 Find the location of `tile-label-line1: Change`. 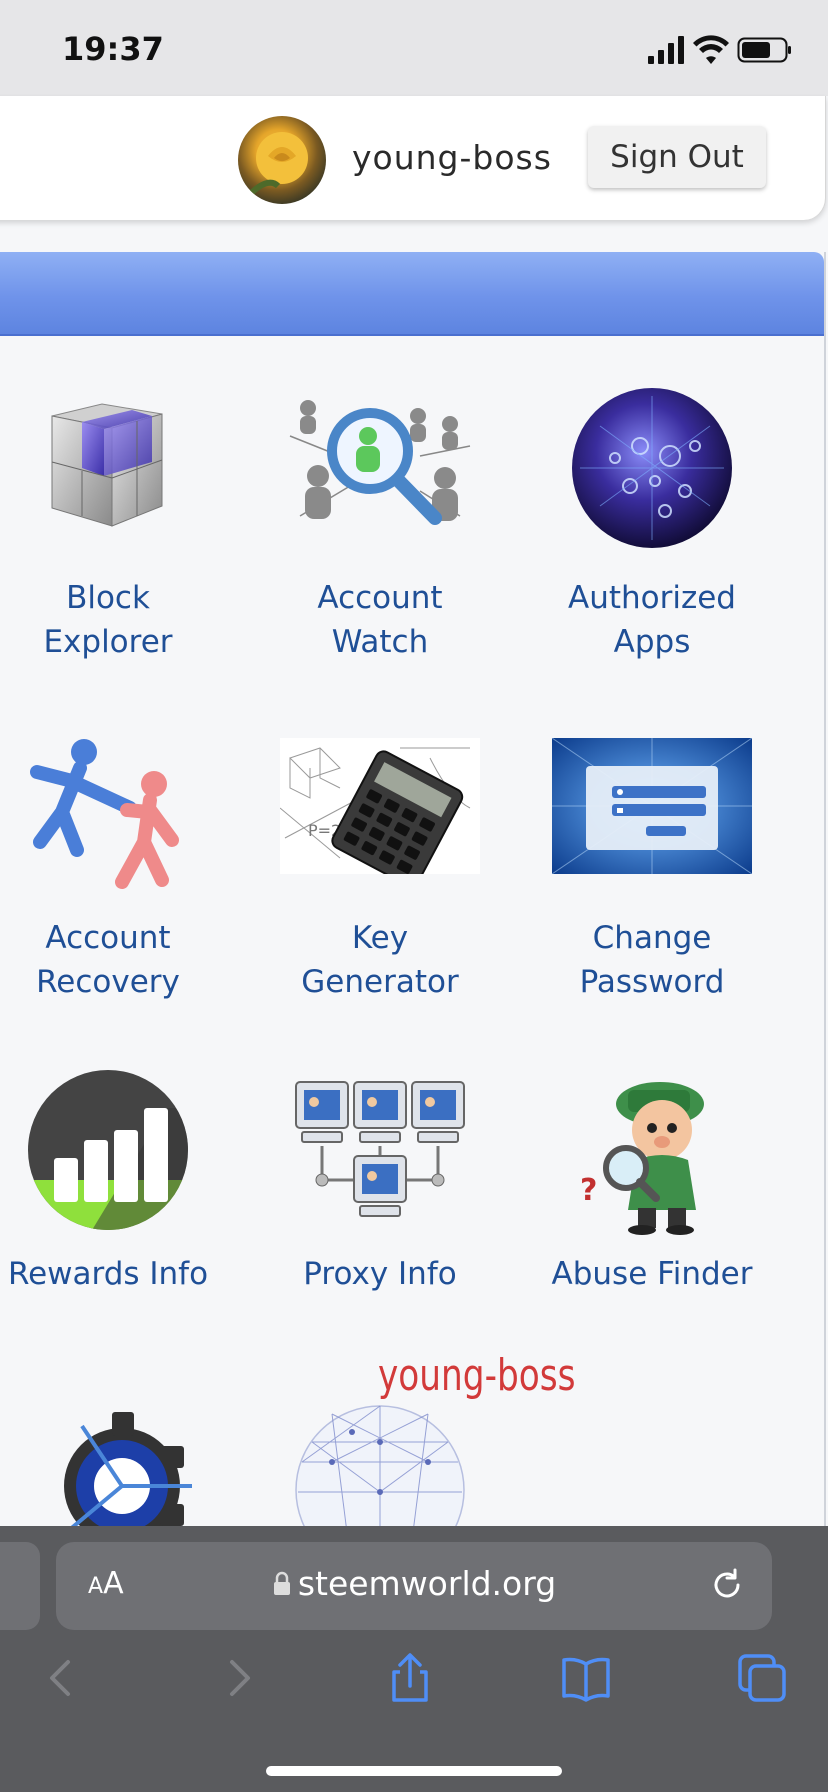

tile-label-line1: Change is located at coordinates (652, 938).